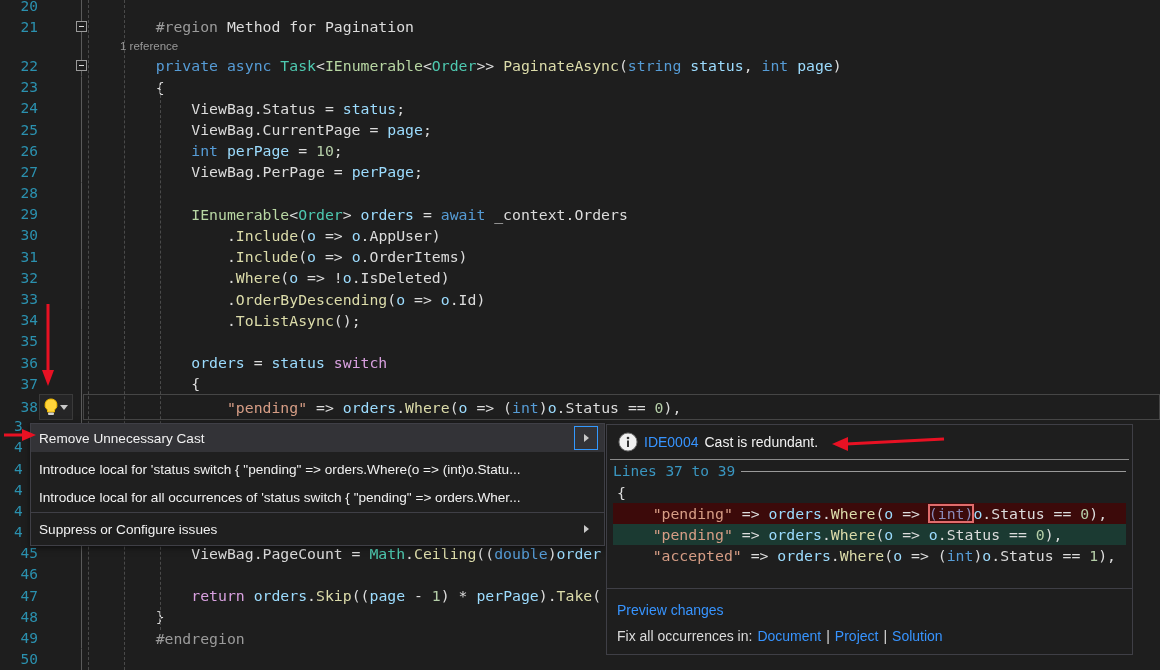 The height and width of the screenshot is (670, 1160). Describe the element at coordinates (28, 256) in the screenshot. I see `line-number: 31` at that location.